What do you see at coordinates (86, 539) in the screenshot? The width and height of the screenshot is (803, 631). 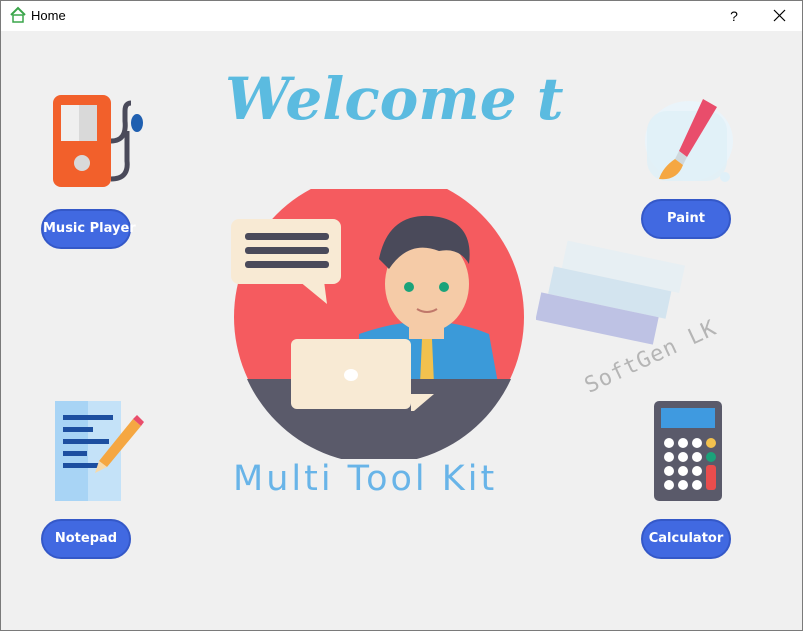 I see `notepad-button: Notepad` at bounding box center [86, 539].